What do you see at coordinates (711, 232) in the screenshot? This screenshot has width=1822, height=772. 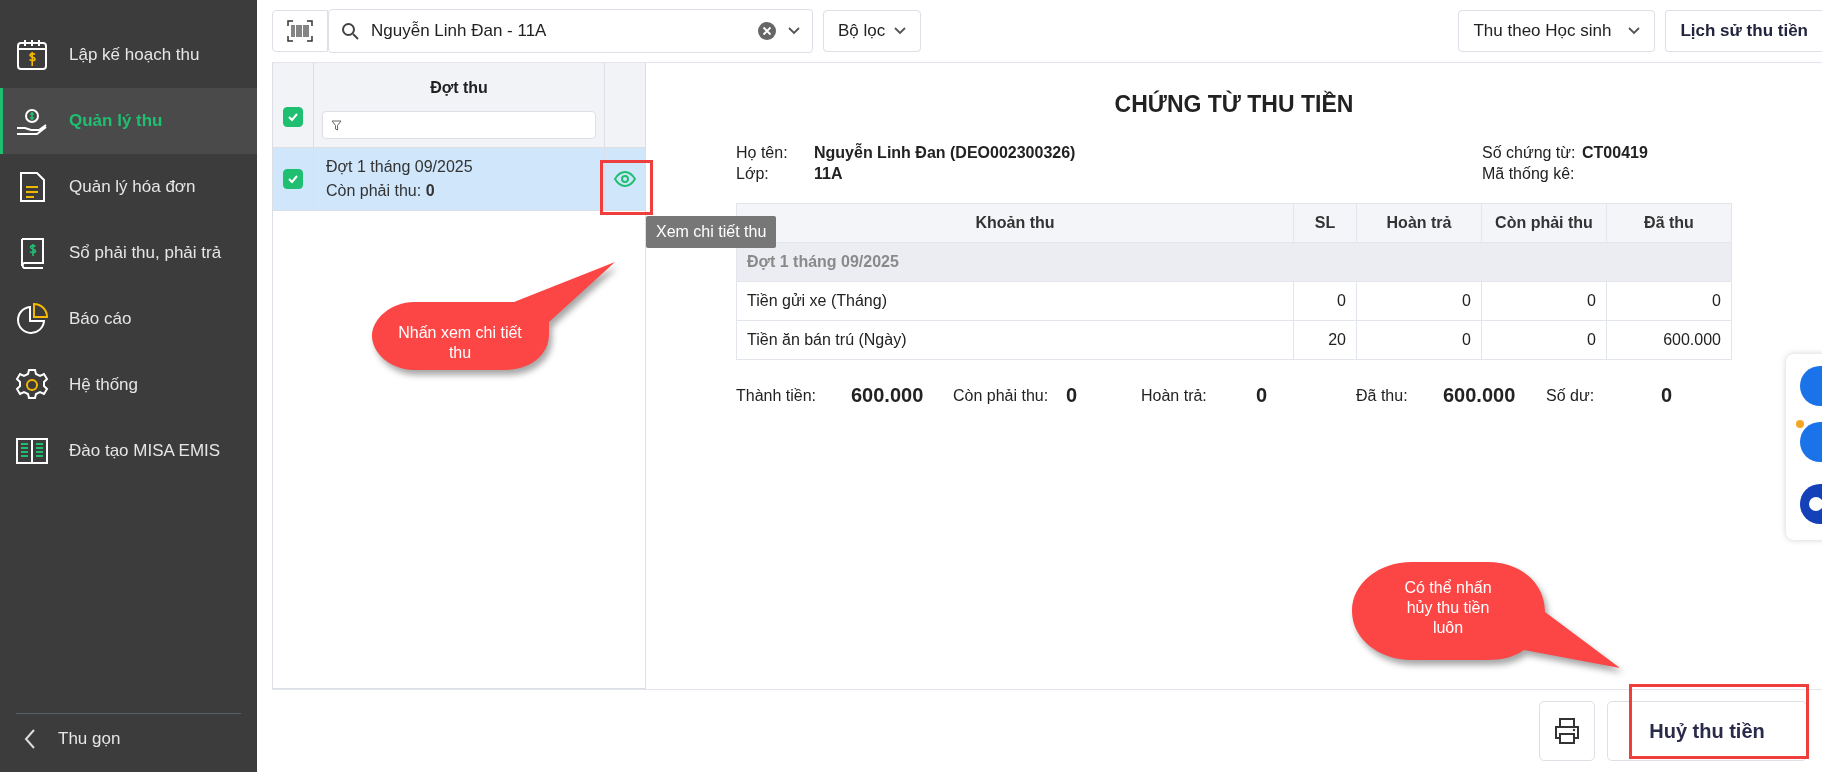 I see `tooltip: Xem chi tiết thu` at bounding box center [711, 232].